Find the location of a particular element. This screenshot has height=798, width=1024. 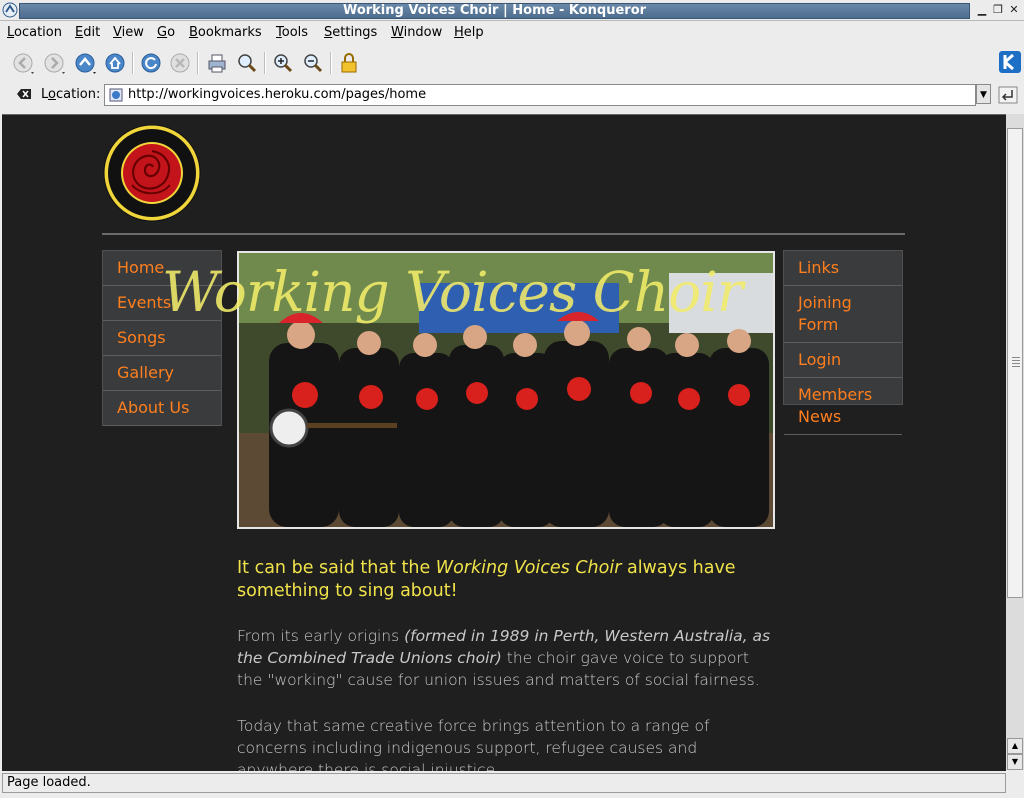

location-label: Location: is located at coordinates (71, 94).